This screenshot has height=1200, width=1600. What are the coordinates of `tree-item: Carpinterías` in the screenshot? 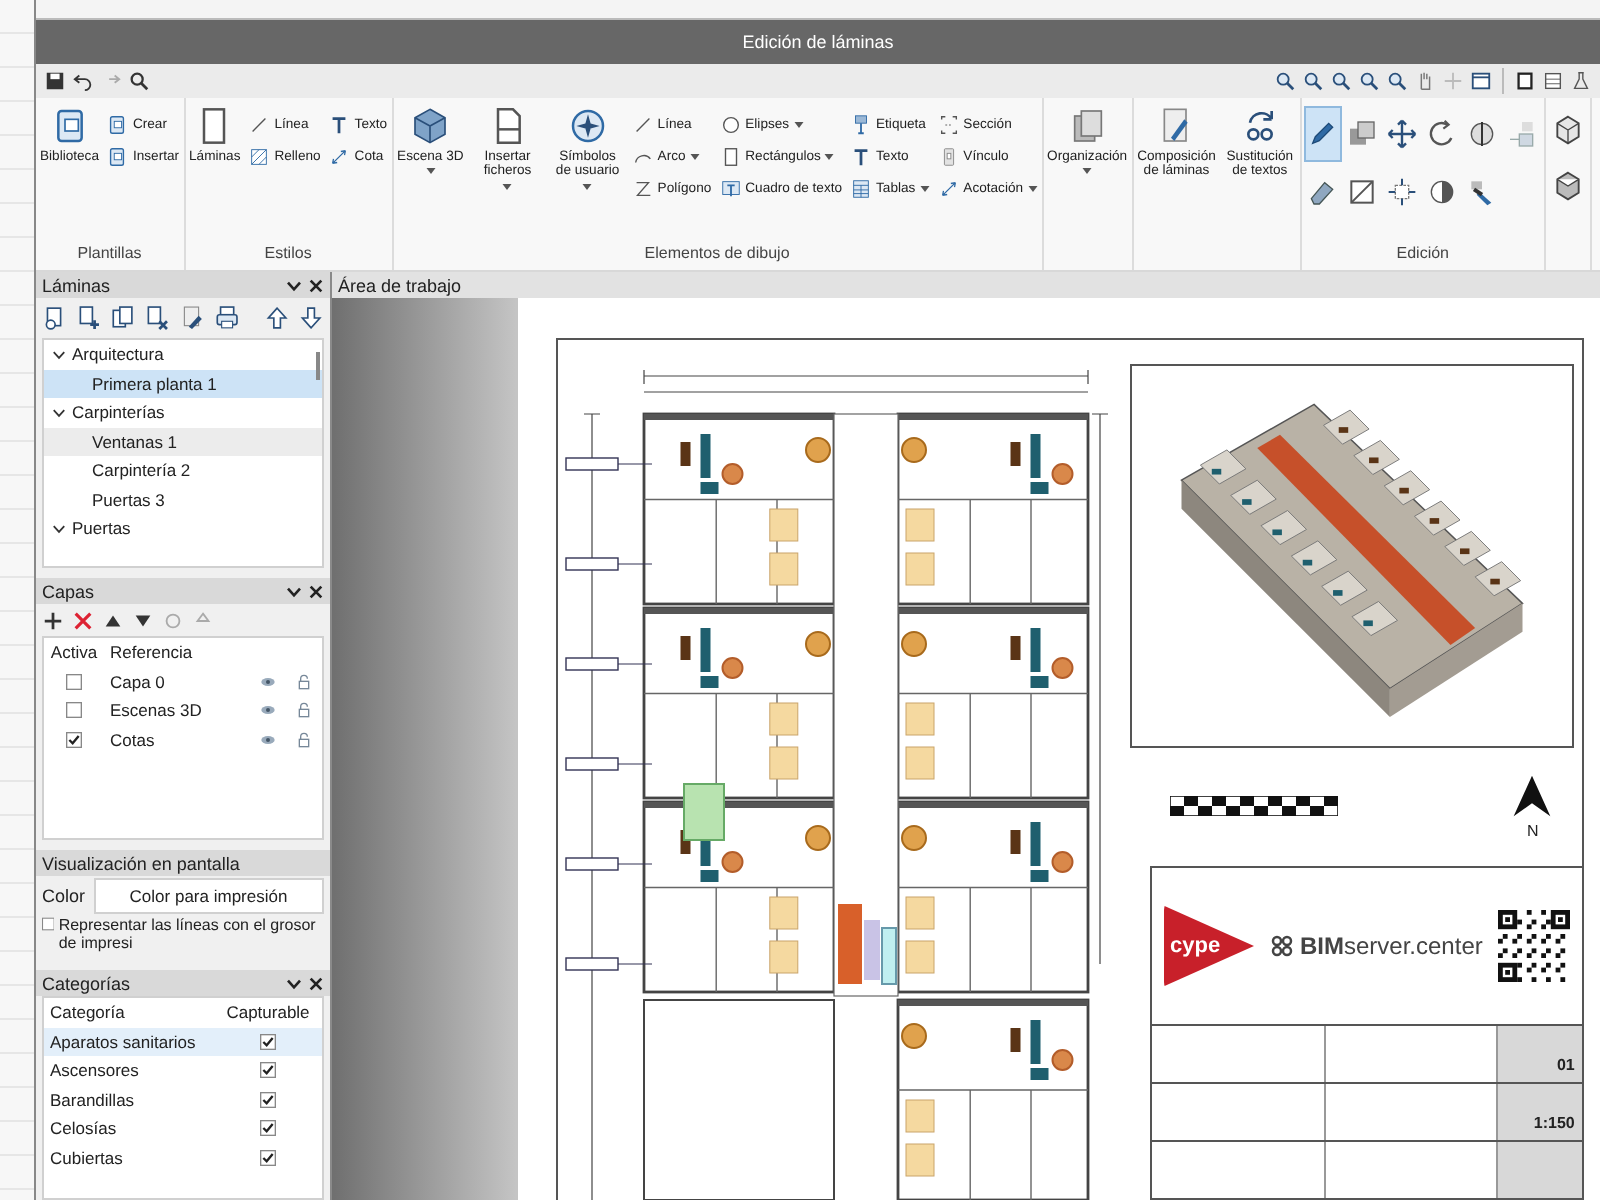 It's located at (183, 412).